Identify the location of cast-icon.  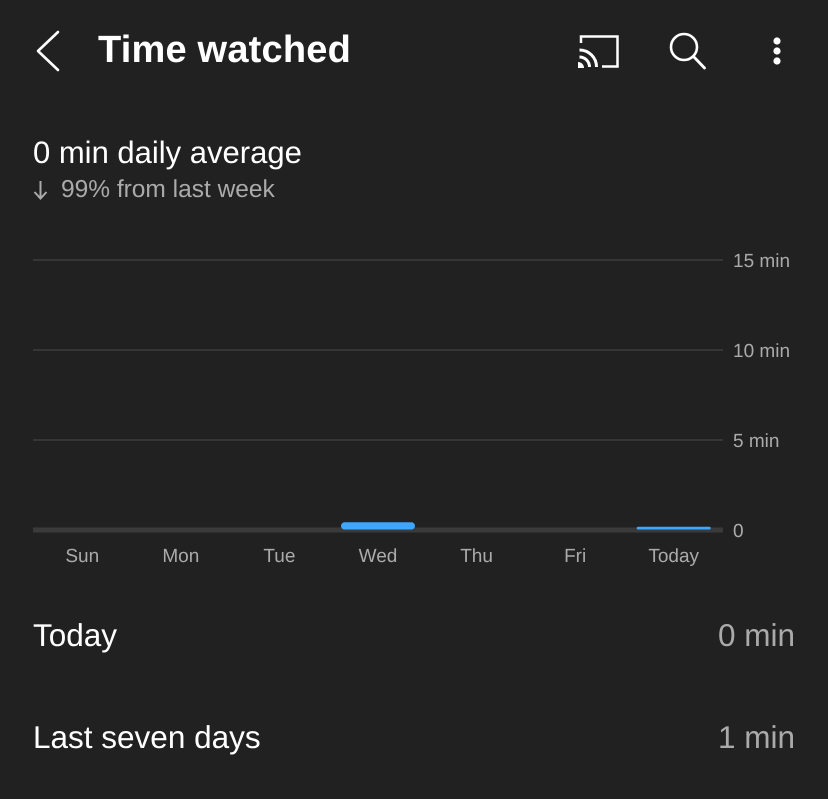
(599, 51).